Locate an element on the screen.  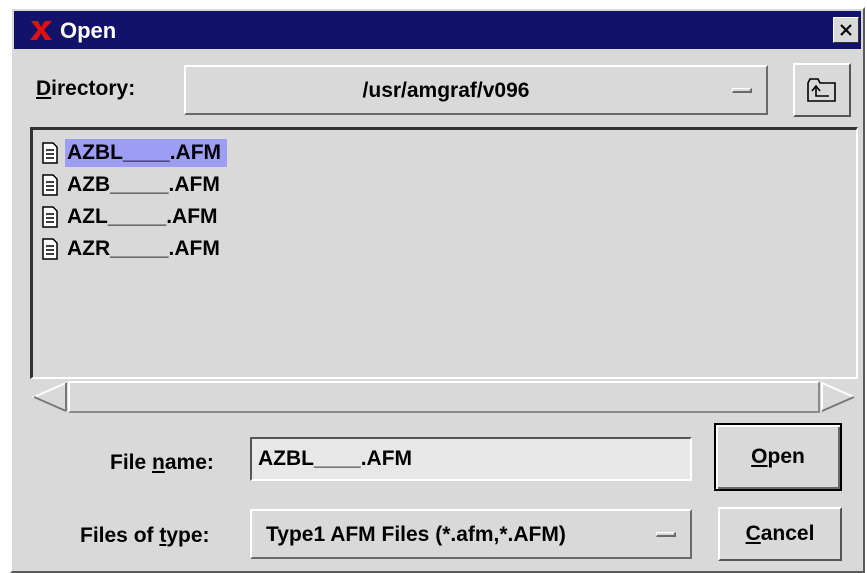
directory-dropdown: /usr/amgraf/v096 is located at coordinates (476, 90).